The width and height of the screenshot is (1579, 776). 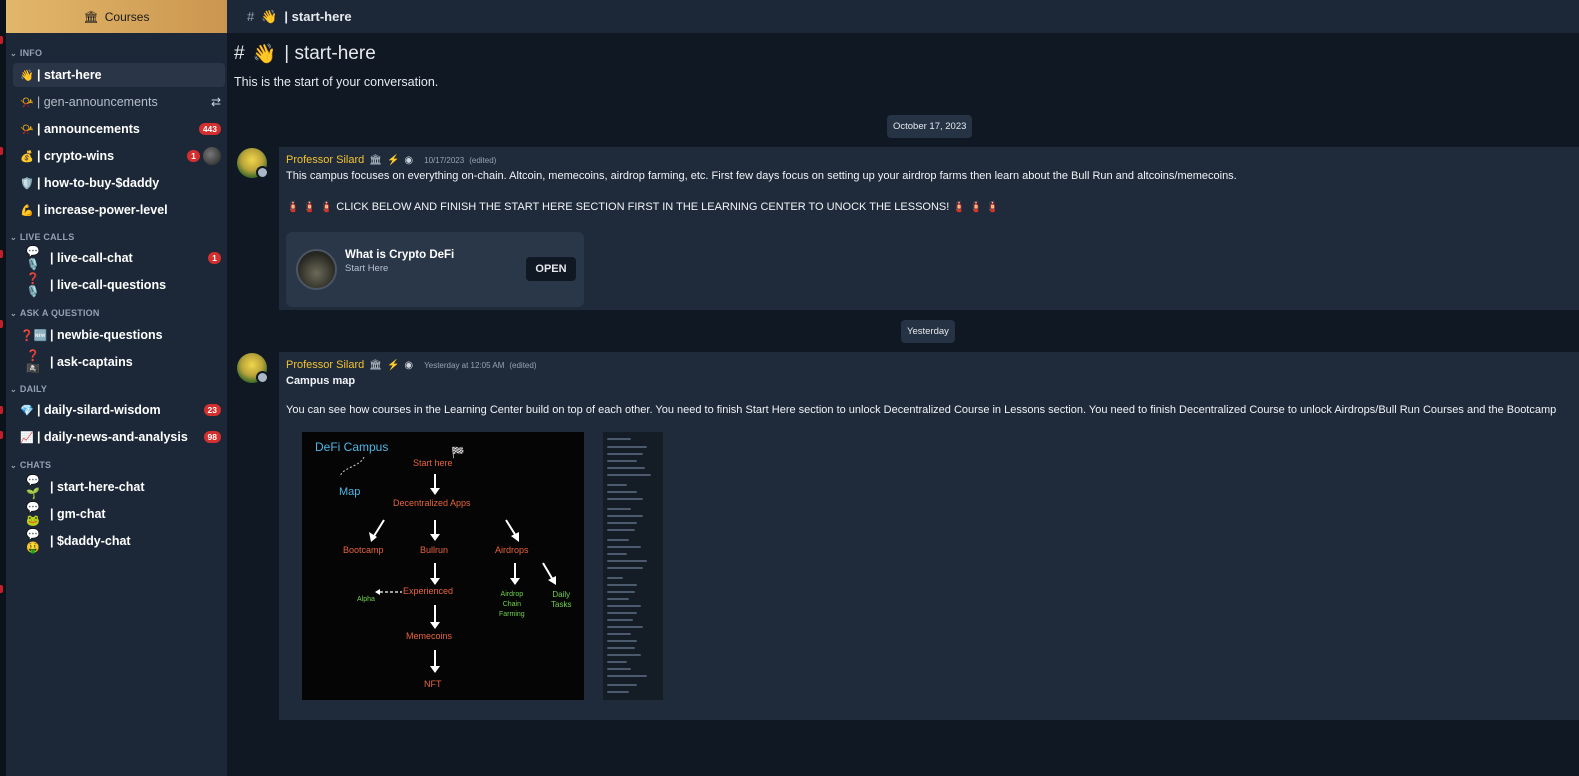 What do you see at coordinates (33, 285) in the screenshot?
I see `channel-emoji: ❓🎙️` at bounding box center [33, 285].